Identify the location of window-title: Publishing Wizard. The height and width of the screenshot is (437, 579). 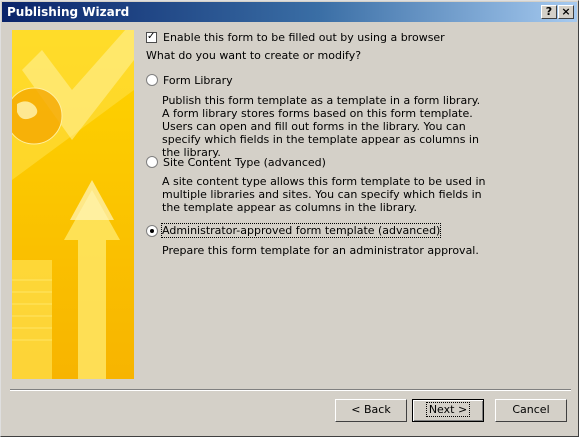
(68, 12).